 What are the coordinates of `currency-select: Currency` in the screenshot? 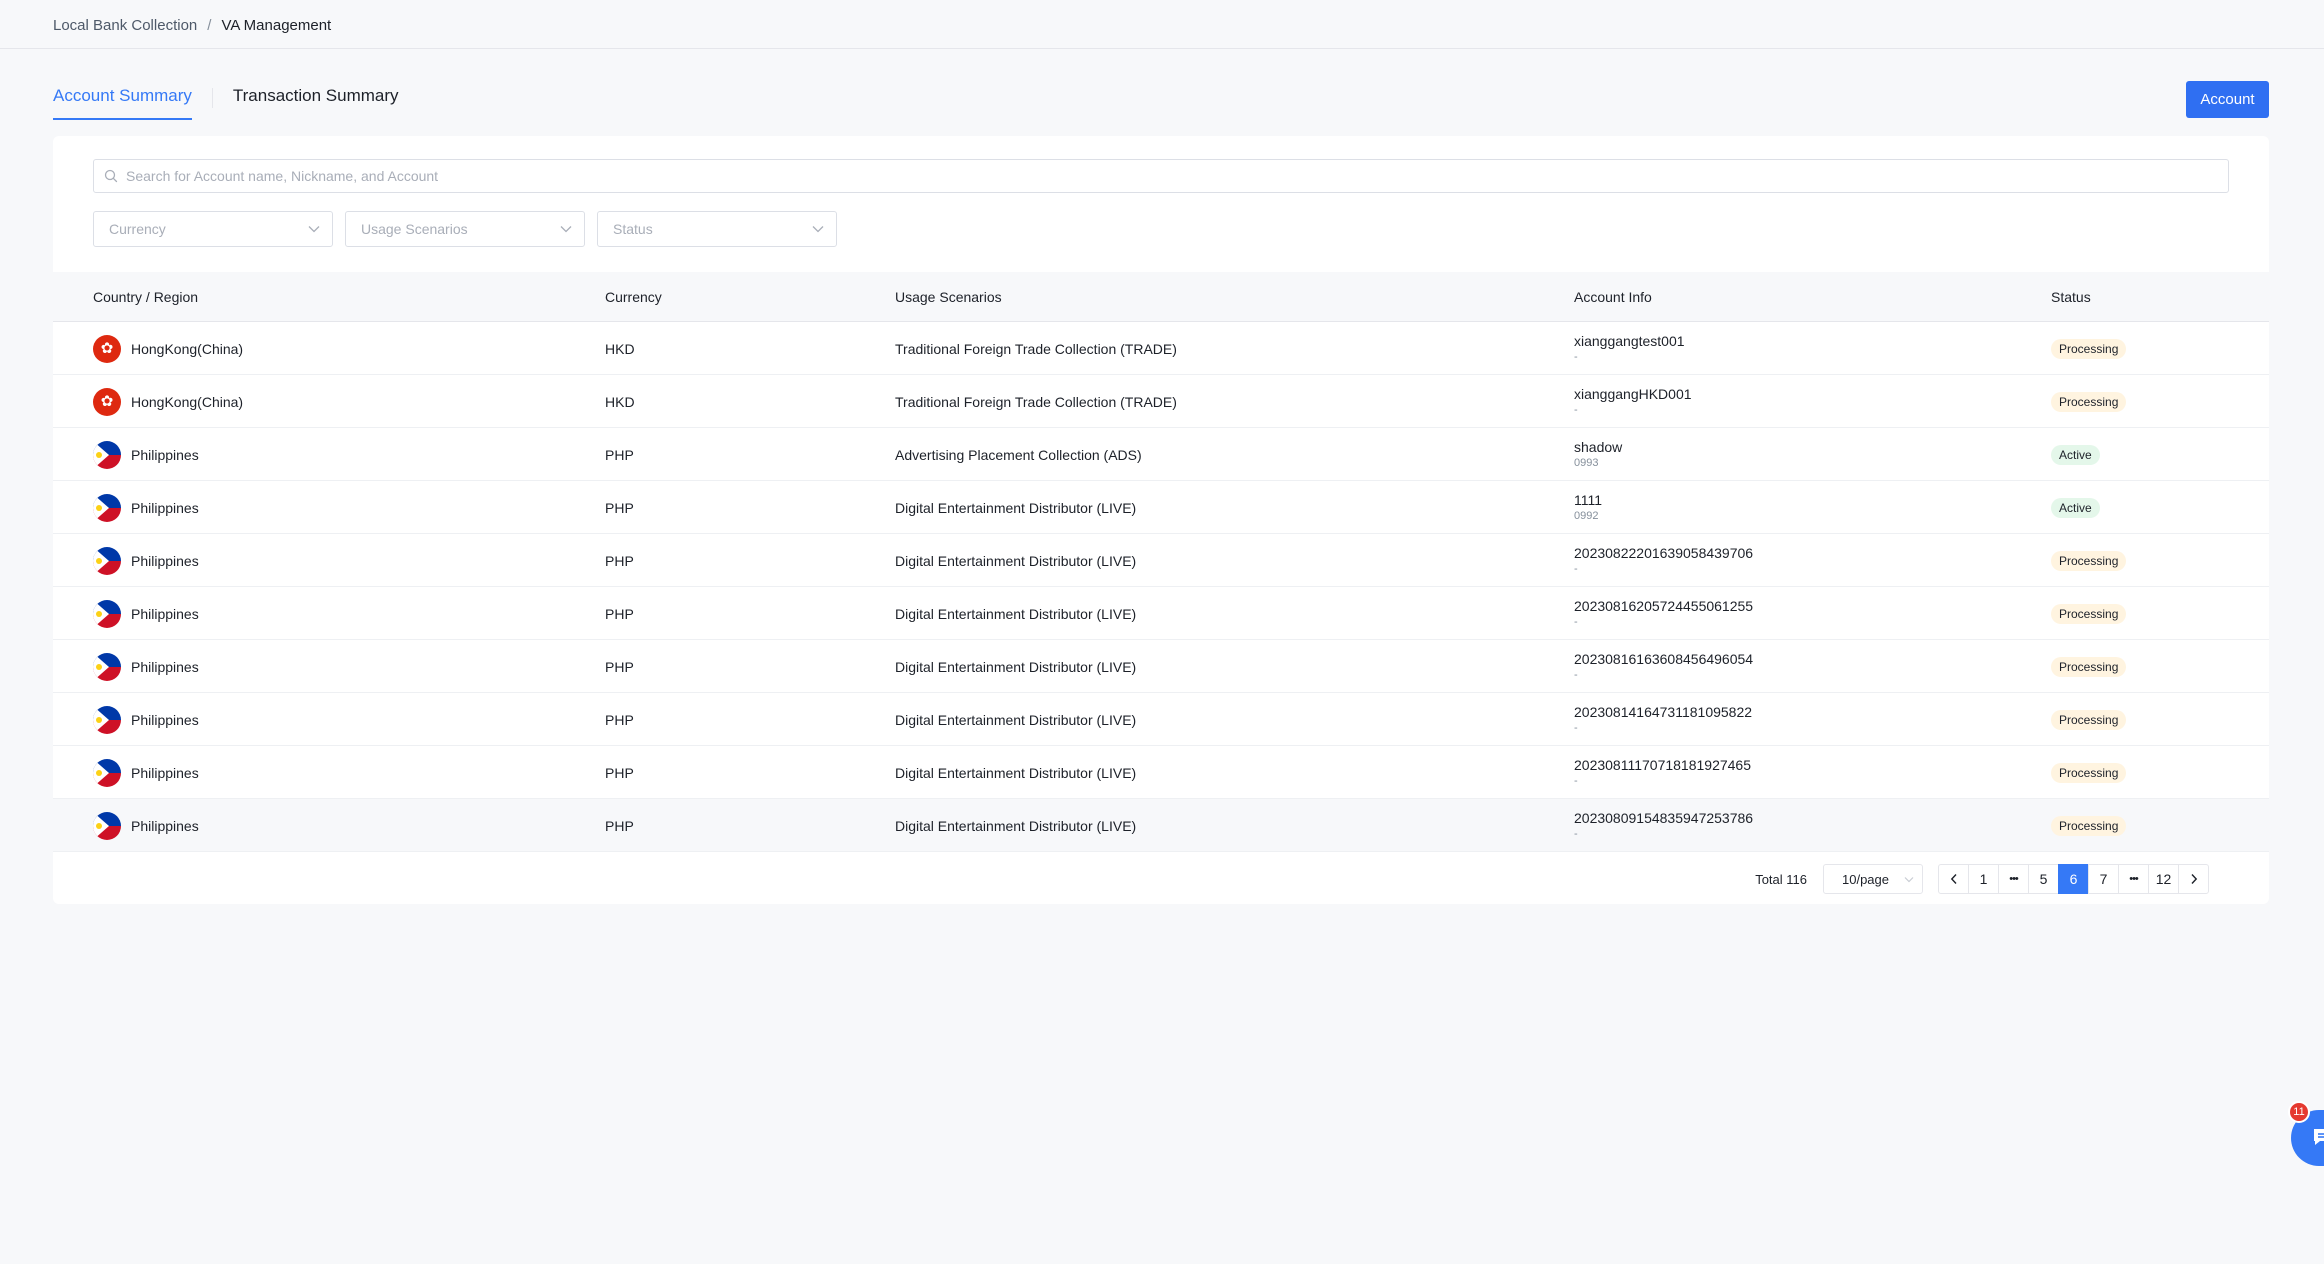 It's located at (213, 229).